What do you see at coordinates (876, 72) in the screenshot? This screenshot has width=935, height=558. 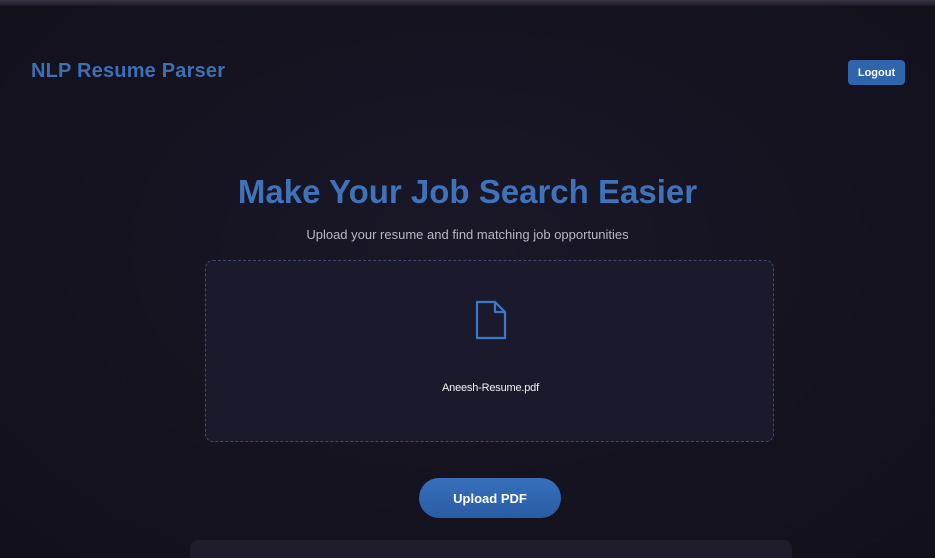 I see `logout-button: Logout` at bounding box center [876, 72].